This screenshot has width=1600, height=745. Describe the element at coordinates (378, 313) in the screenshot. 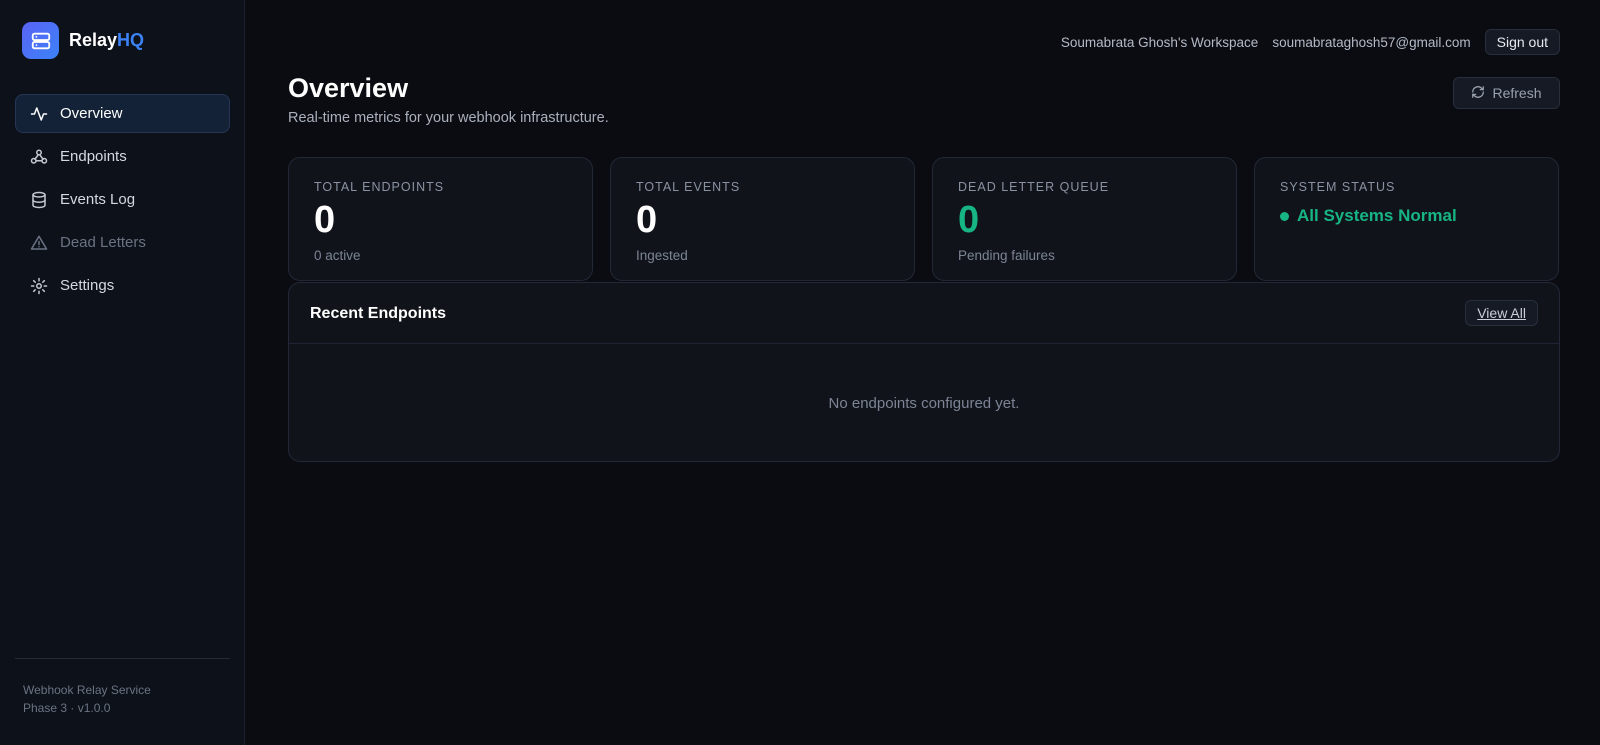

I see `panel-title: Recent Endpoints` at that location.